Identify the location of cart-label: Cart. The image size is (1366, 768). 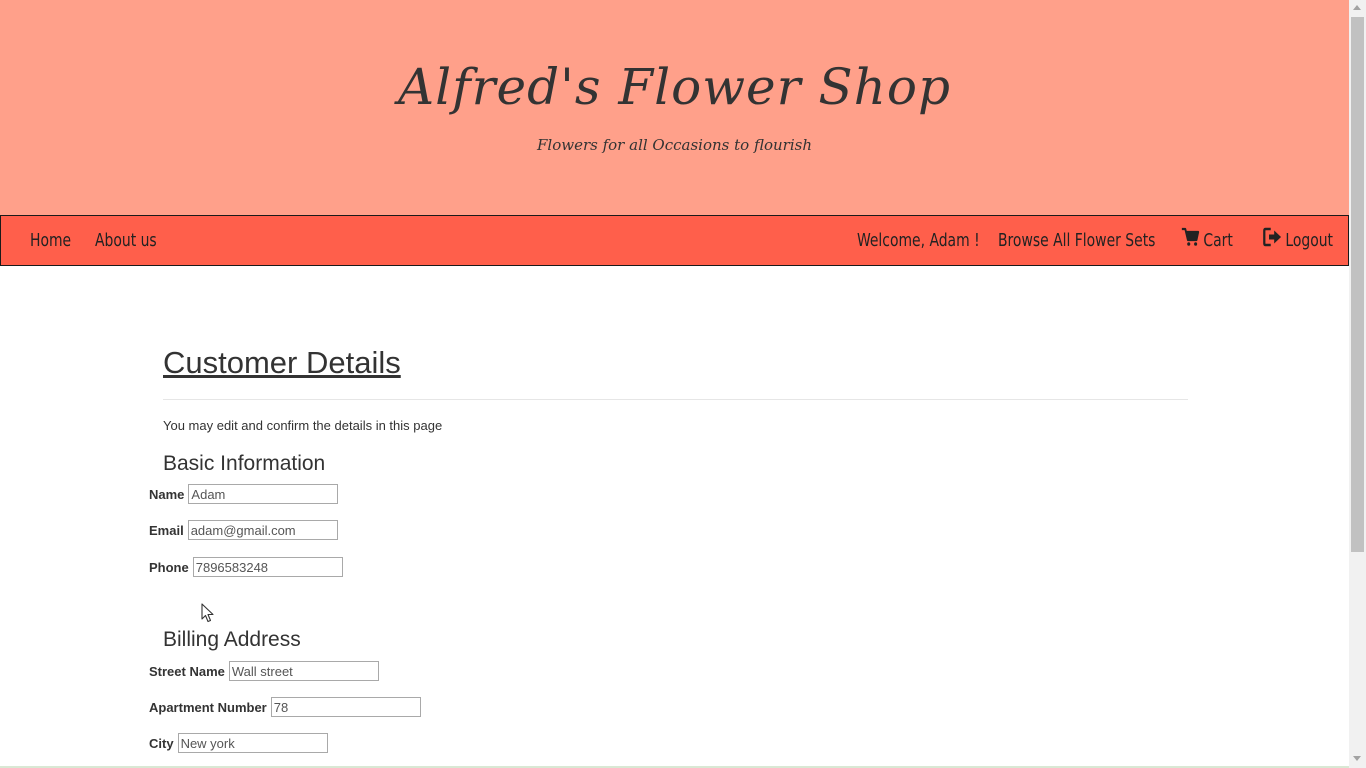
(1218, 240).